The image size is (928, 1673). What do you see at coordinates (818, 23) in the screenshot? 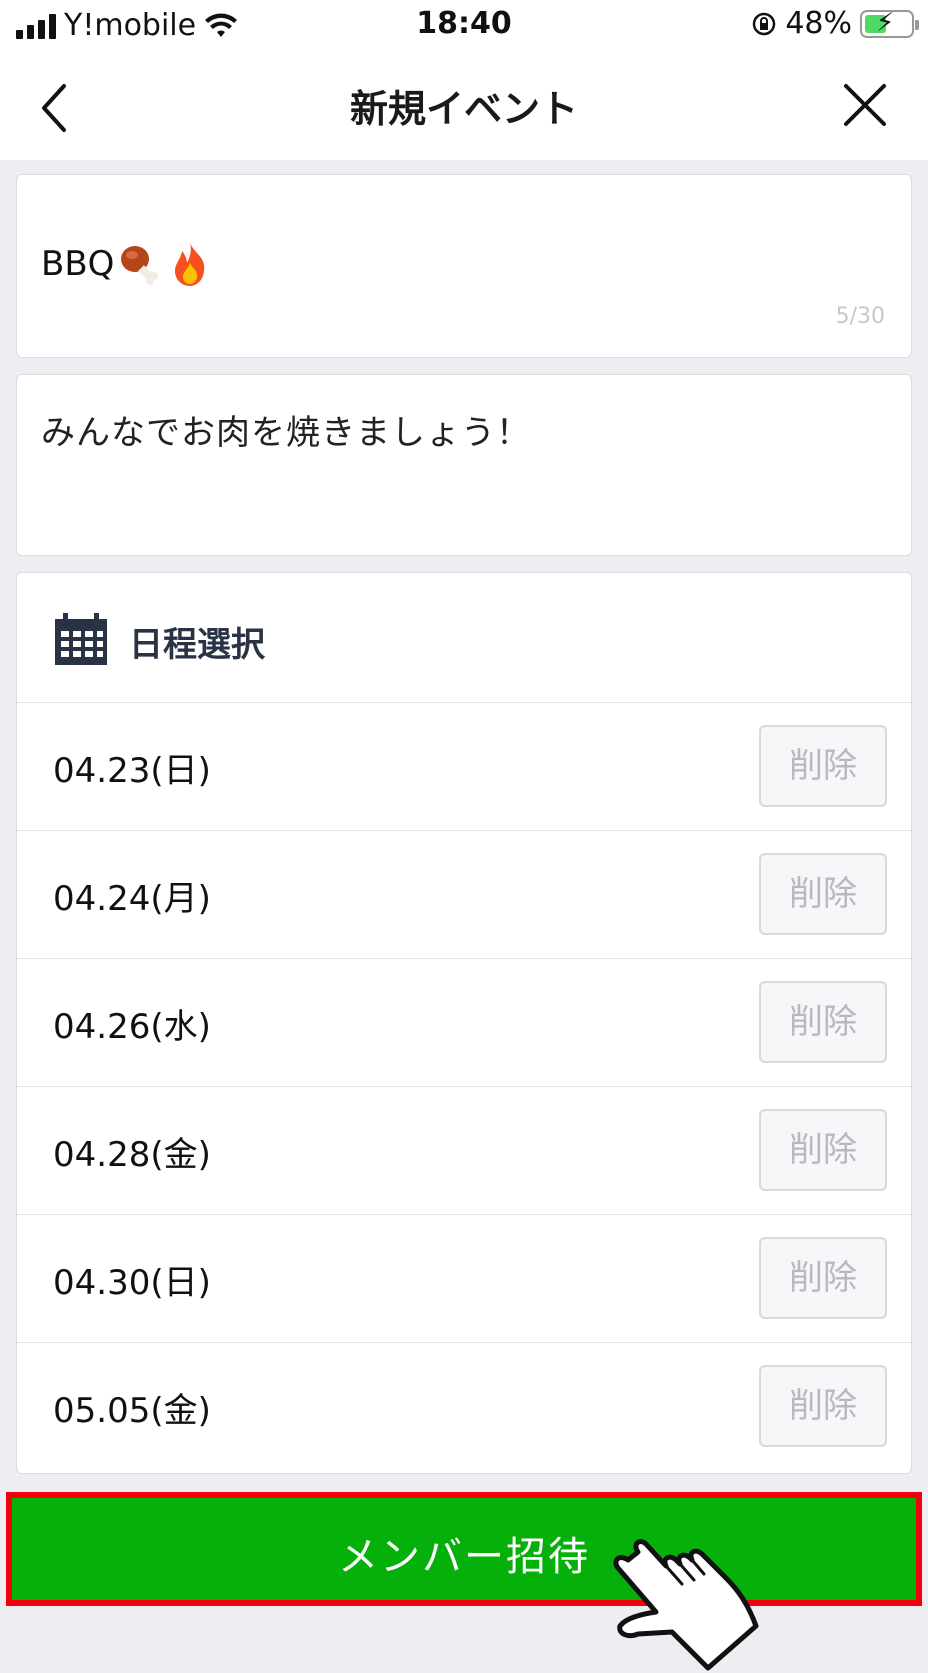
I see `battery-percent: 48%` at bounding box center [818, 23].